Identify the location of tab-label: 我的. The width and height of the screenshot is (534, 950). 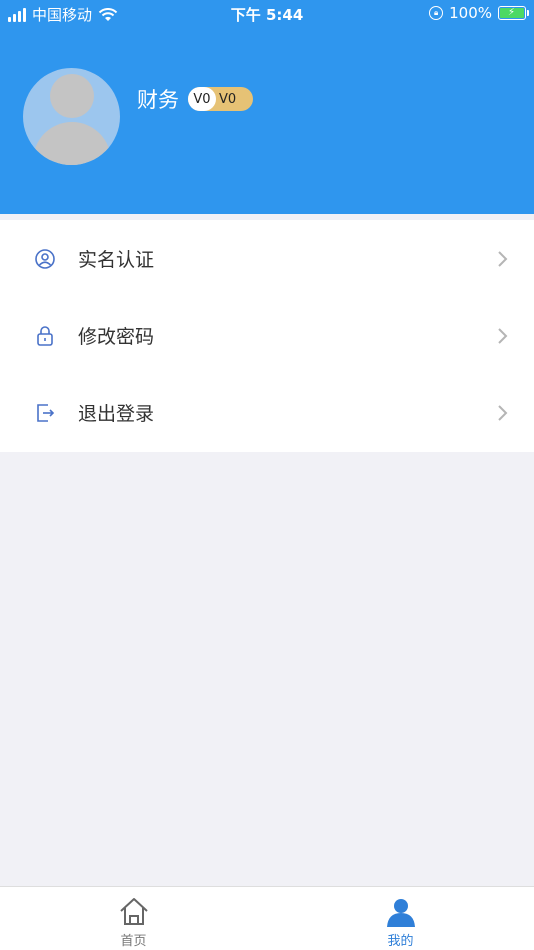
(400, 941).